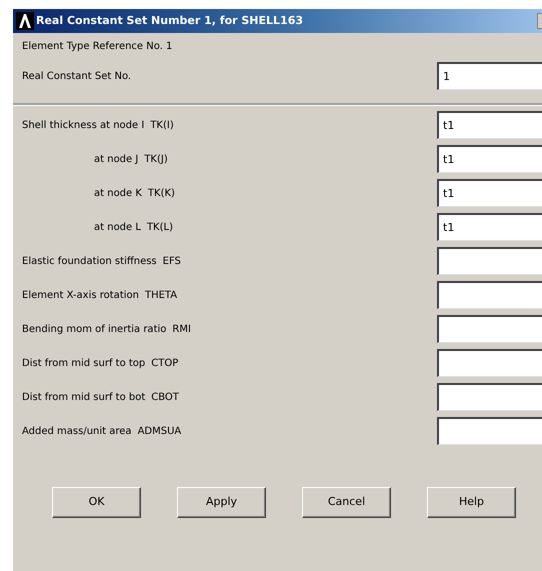  Describe the element at coordinates (77, 431) in the screenshot. I see `field-label: Added mass/unit area` at that location.